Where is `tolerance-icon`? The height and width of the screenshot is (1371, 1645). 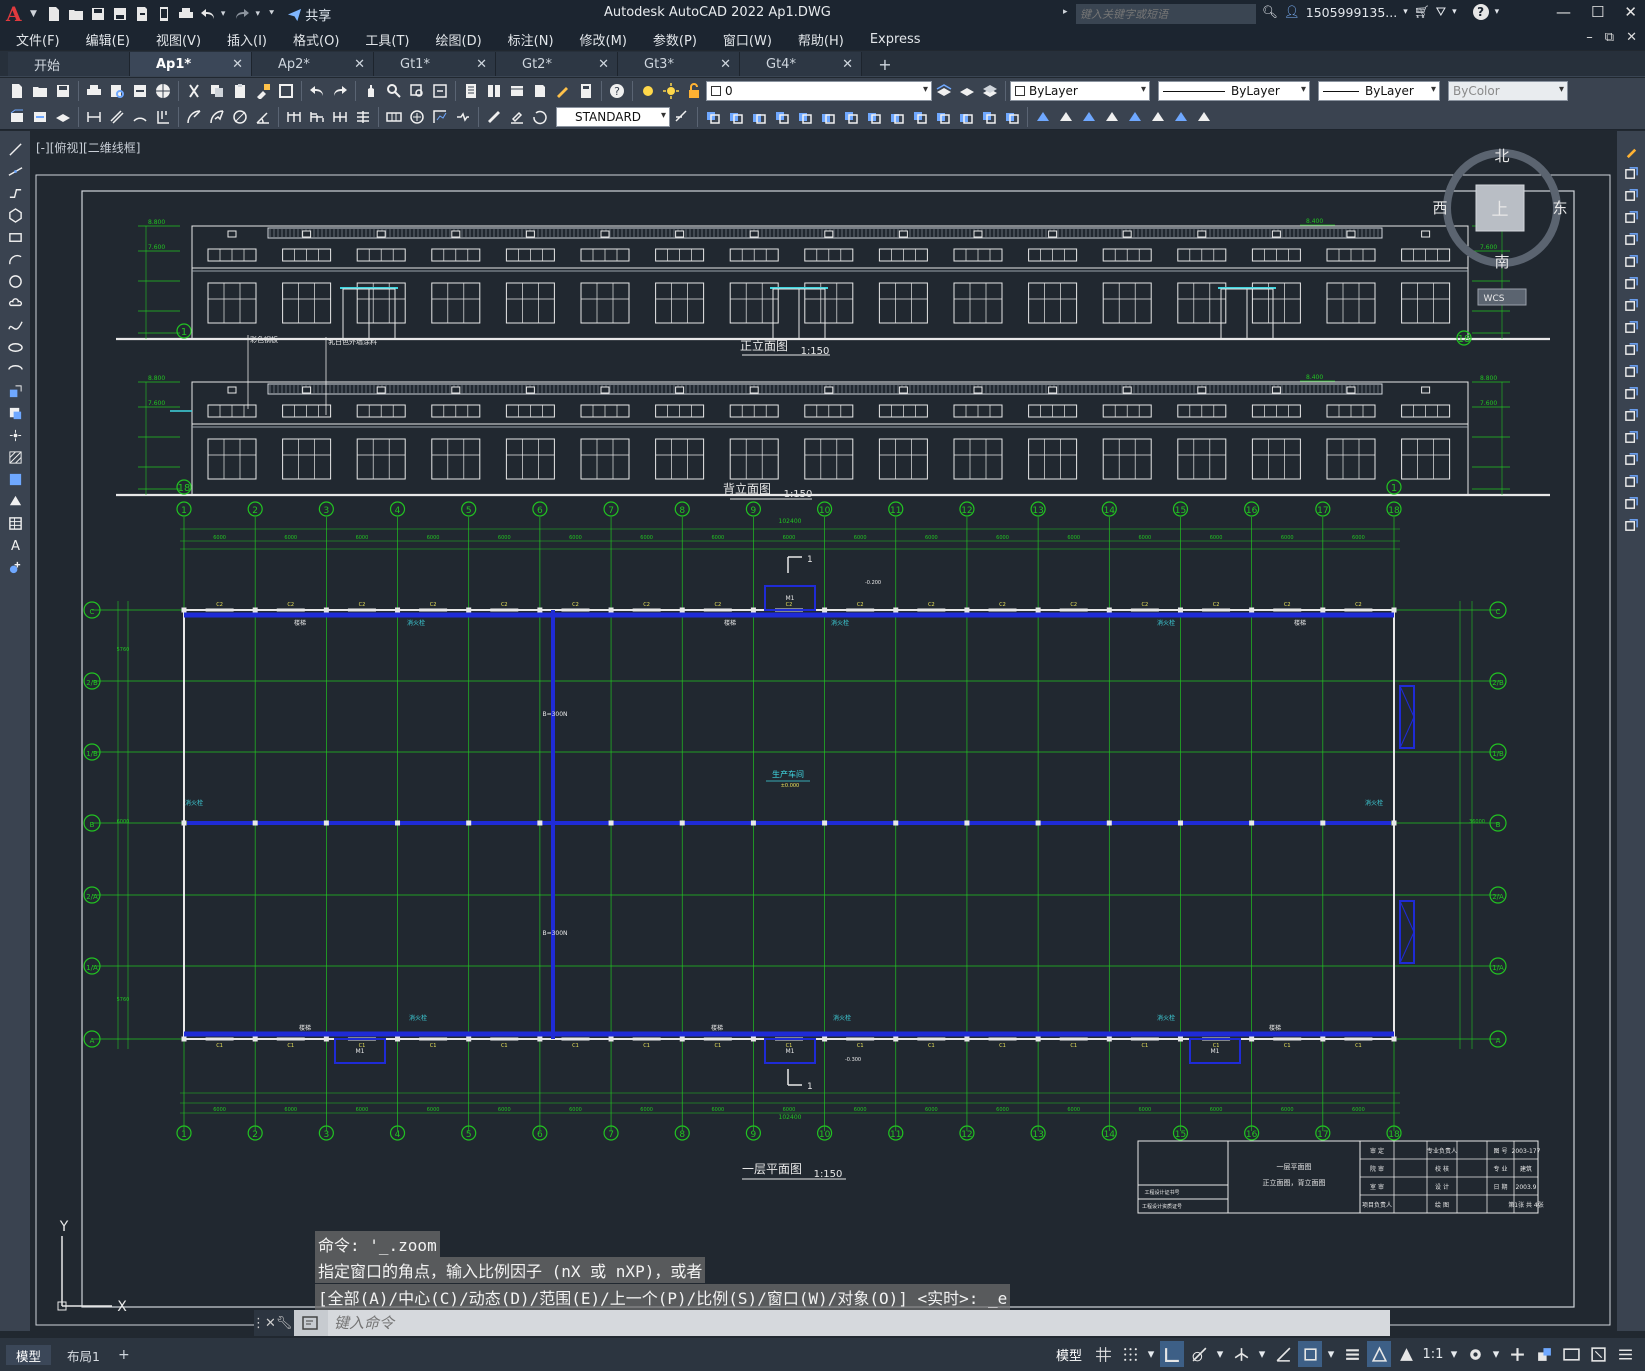 tolerance-icon is located at coordinates (394, 117).